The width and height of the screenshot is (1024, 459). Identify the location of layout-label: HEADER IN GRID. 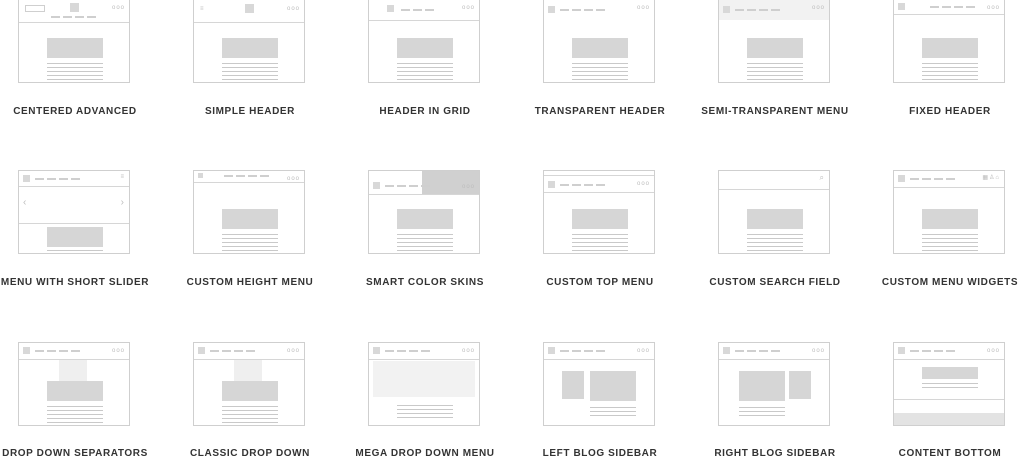
(425, 111).